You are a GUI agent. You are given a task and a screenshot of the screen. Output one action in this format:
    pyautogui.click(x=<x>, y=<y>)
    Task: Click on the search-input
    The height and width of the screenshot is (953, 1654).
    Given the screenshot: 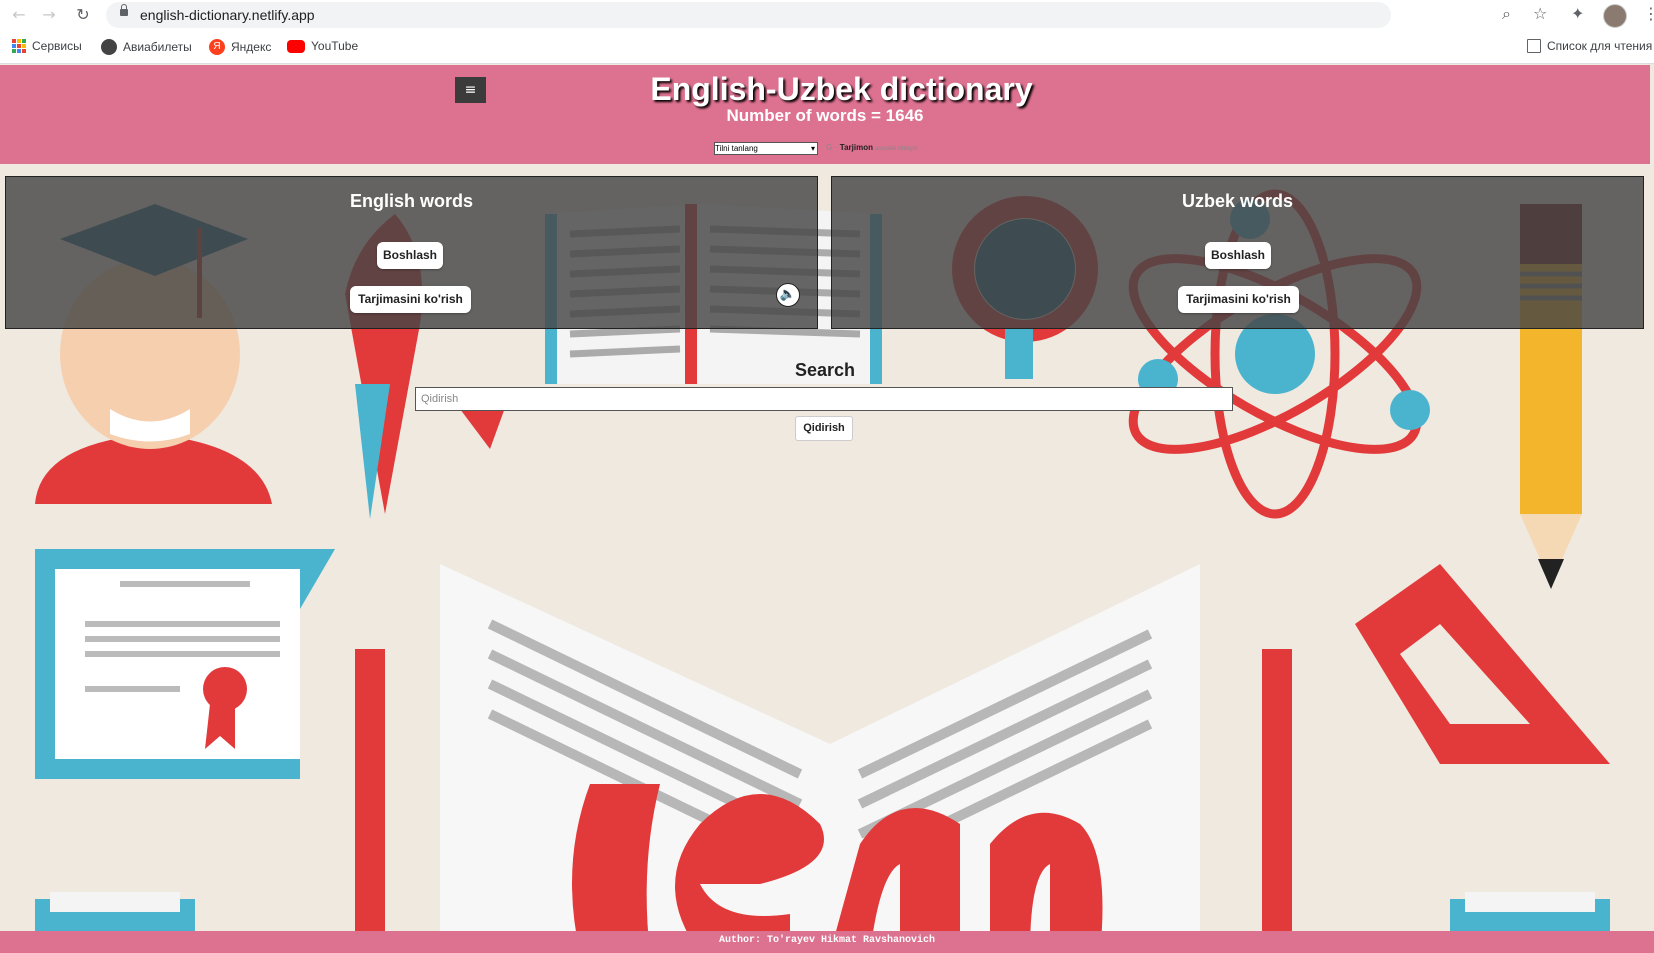 What is the action you would take?
    pyautogui.click(x=824, y=399)
    